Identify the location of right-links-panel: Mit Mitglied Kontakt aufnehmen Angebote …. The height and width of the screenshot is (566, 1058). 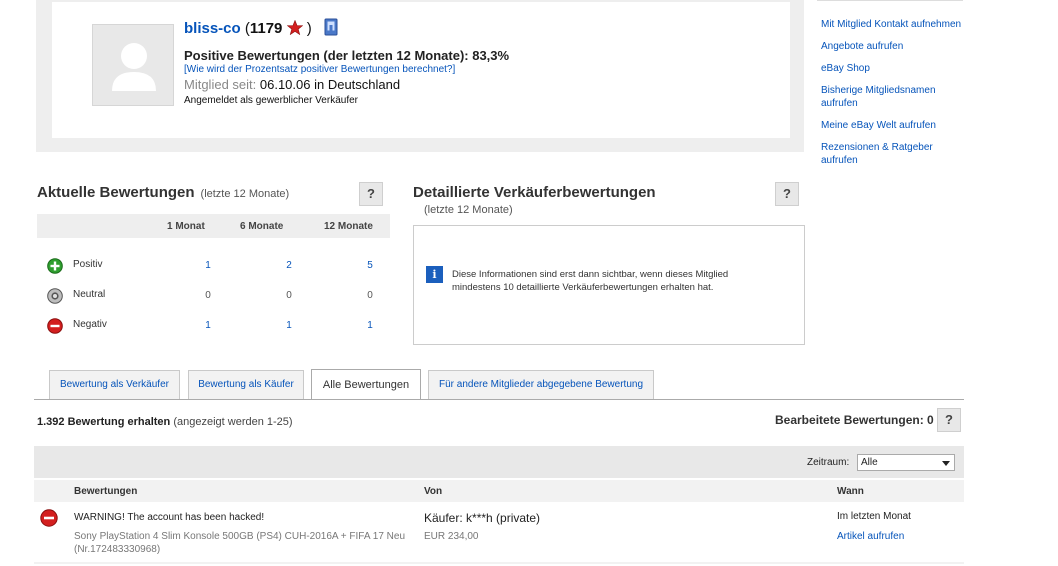
(890, 88).